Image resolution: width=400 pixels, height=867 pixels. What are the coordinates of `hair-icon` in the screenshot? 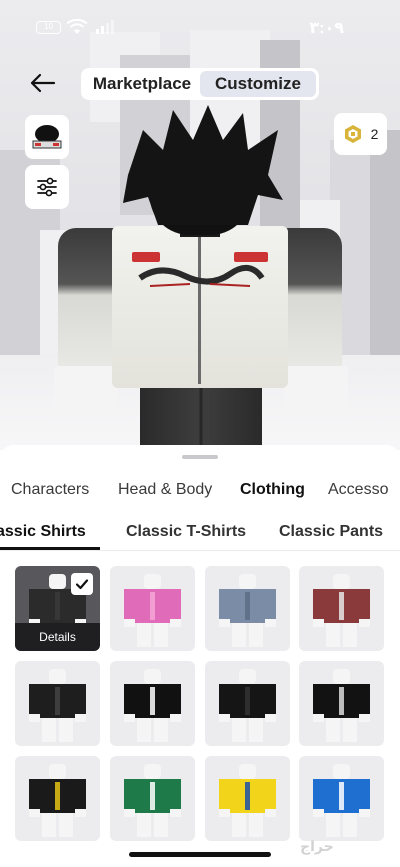 It's located at (203, 165).